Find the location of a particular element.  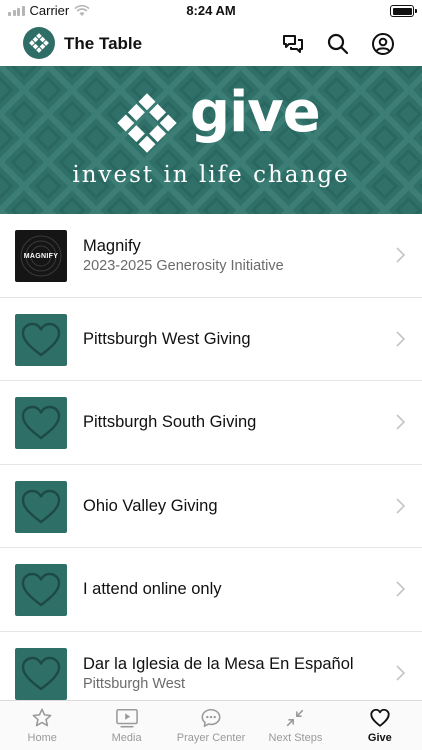

list-item-online-only: I attend online only is located at coordinates (211, 590).